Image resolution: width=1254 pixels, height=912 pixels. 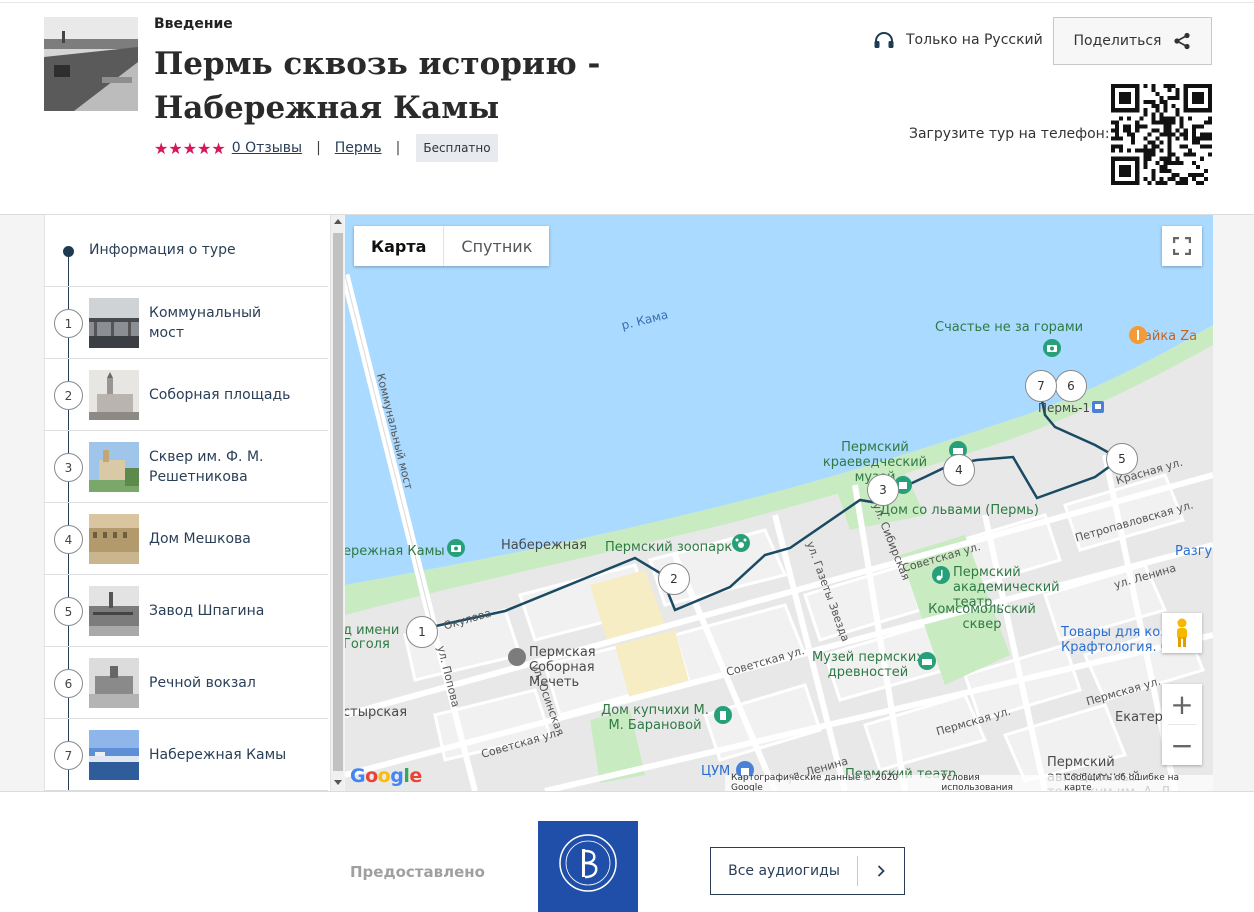 I want to click on label-zoo: Пермский зоопарк, so click(x=668, y=547).